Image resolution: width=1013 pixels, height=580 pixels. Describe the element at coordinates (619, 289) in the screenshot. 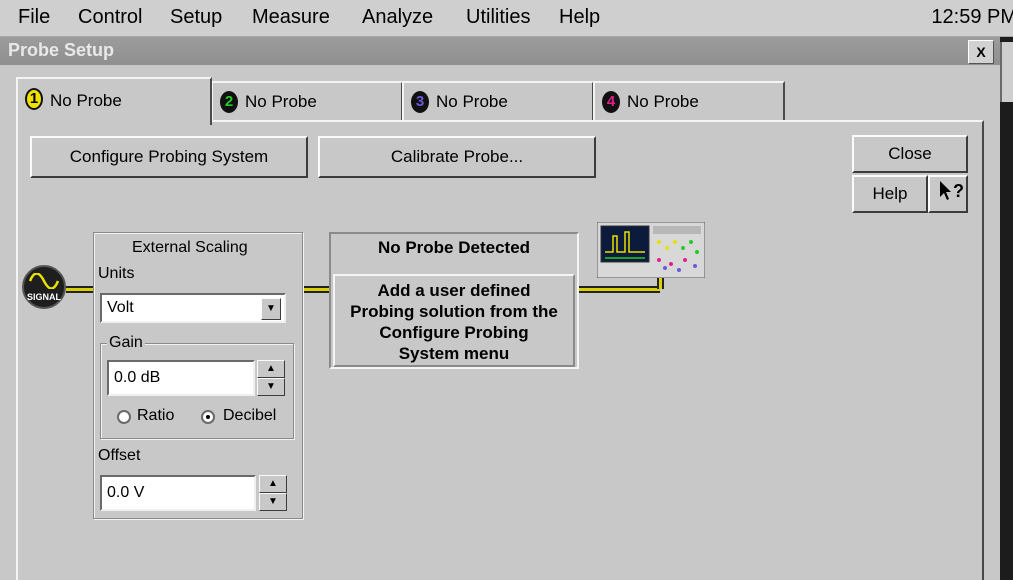

I see `probe-wire` at that location.